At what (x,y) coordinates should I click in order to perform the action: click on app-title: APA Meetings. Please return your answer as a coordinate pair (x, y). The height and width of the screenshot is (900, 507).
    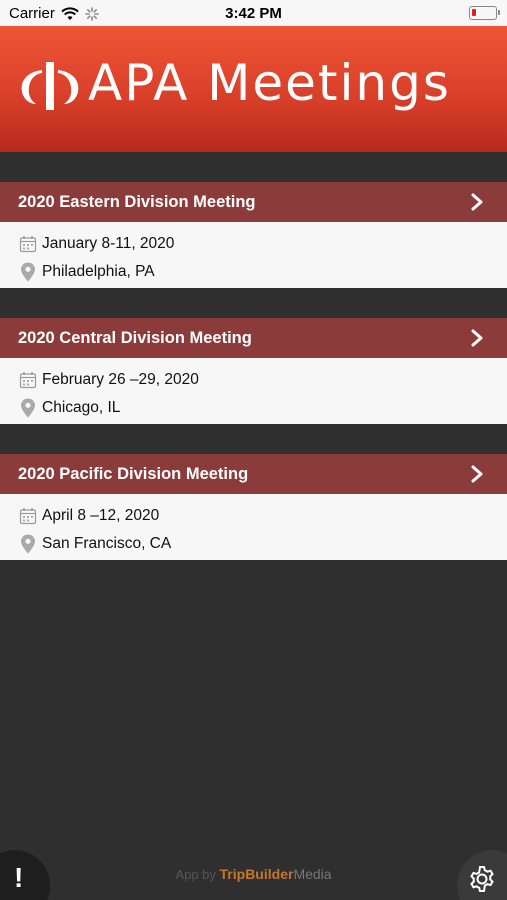
    Looking at the image, I should click on (269, 83).